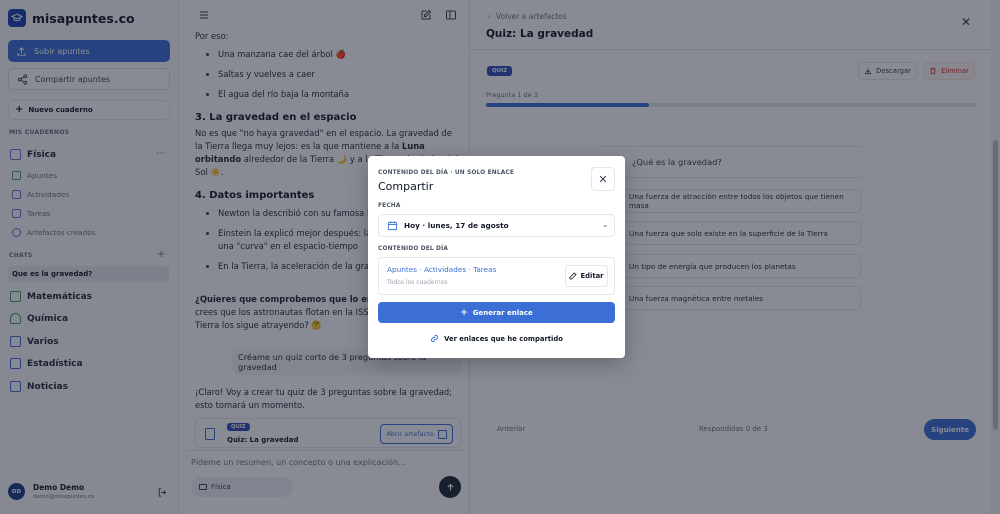 This screenshot has width=1000, height=514. I want to click on date-label: FECHA, so click(389, 206).